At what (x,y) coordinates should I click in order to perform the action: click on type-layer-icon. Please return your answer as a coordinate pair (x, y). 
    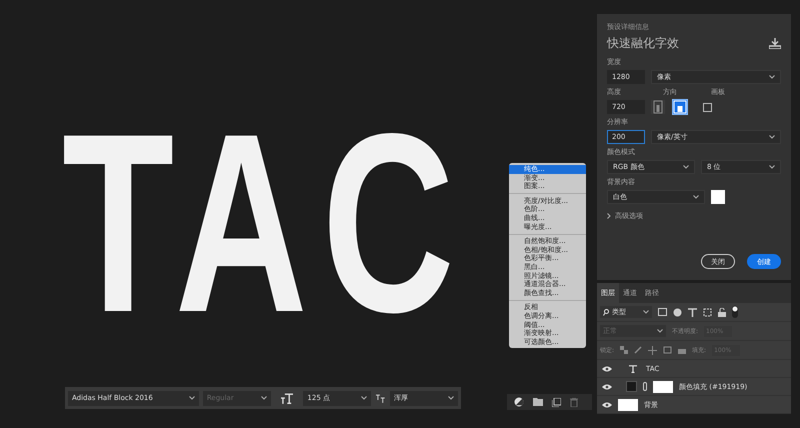
    Looking at the image, I should click on (633, 368).